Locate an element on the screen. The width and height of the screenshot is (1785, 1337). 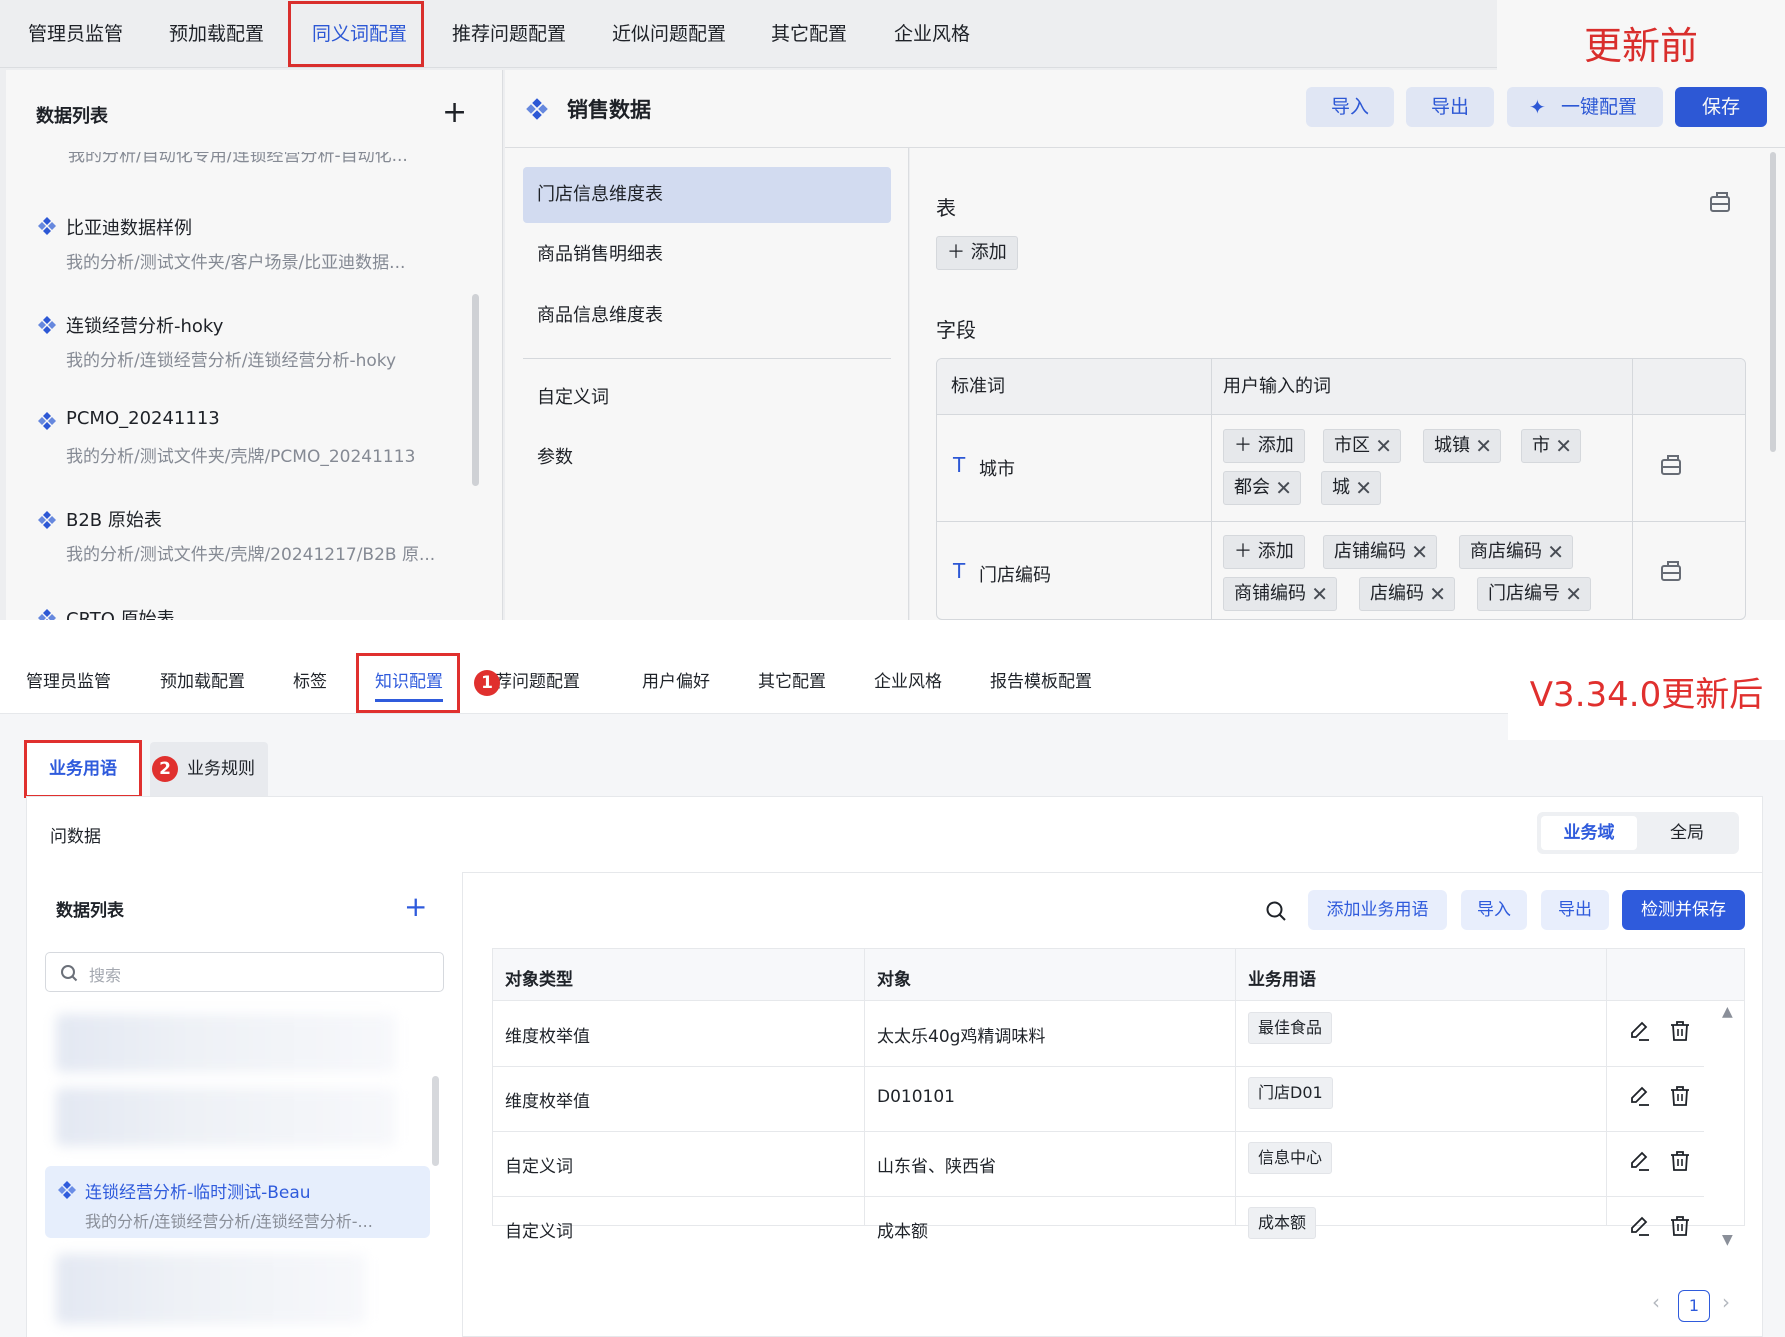
after-tab-preference: 用户偏好 is located at coordinates (676, 682).